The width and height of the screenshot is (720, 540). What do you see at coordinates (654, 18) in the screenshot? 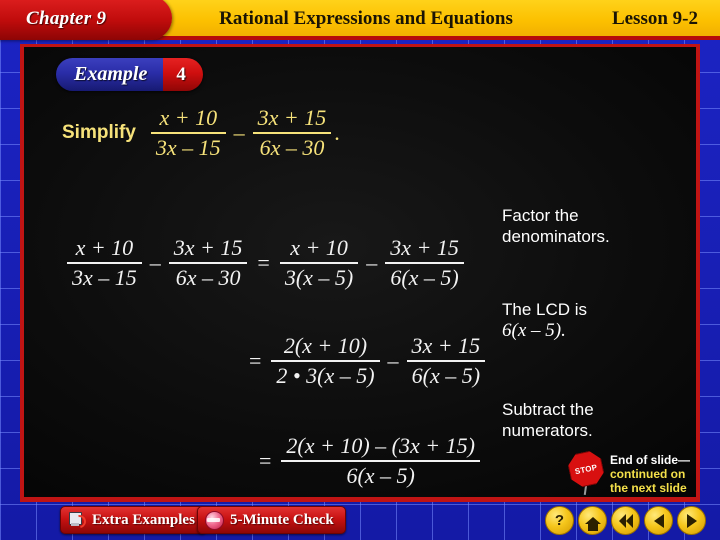
I see `lesson-label: Lesson 9-2` at bounding box center [654, 18].